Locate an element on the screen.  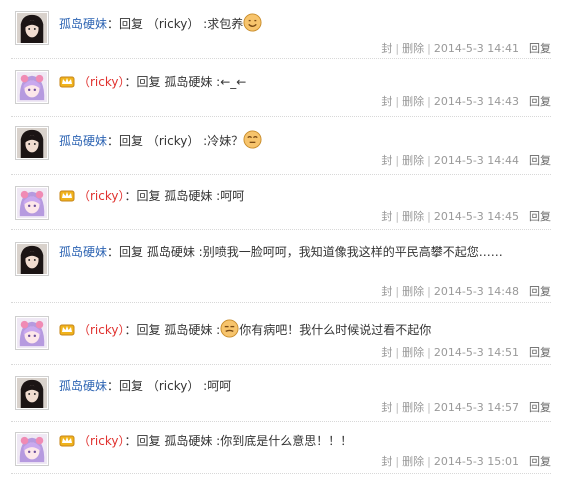
reply-time: 2014-5-3 14:41 is located at coordinates (476, 48).